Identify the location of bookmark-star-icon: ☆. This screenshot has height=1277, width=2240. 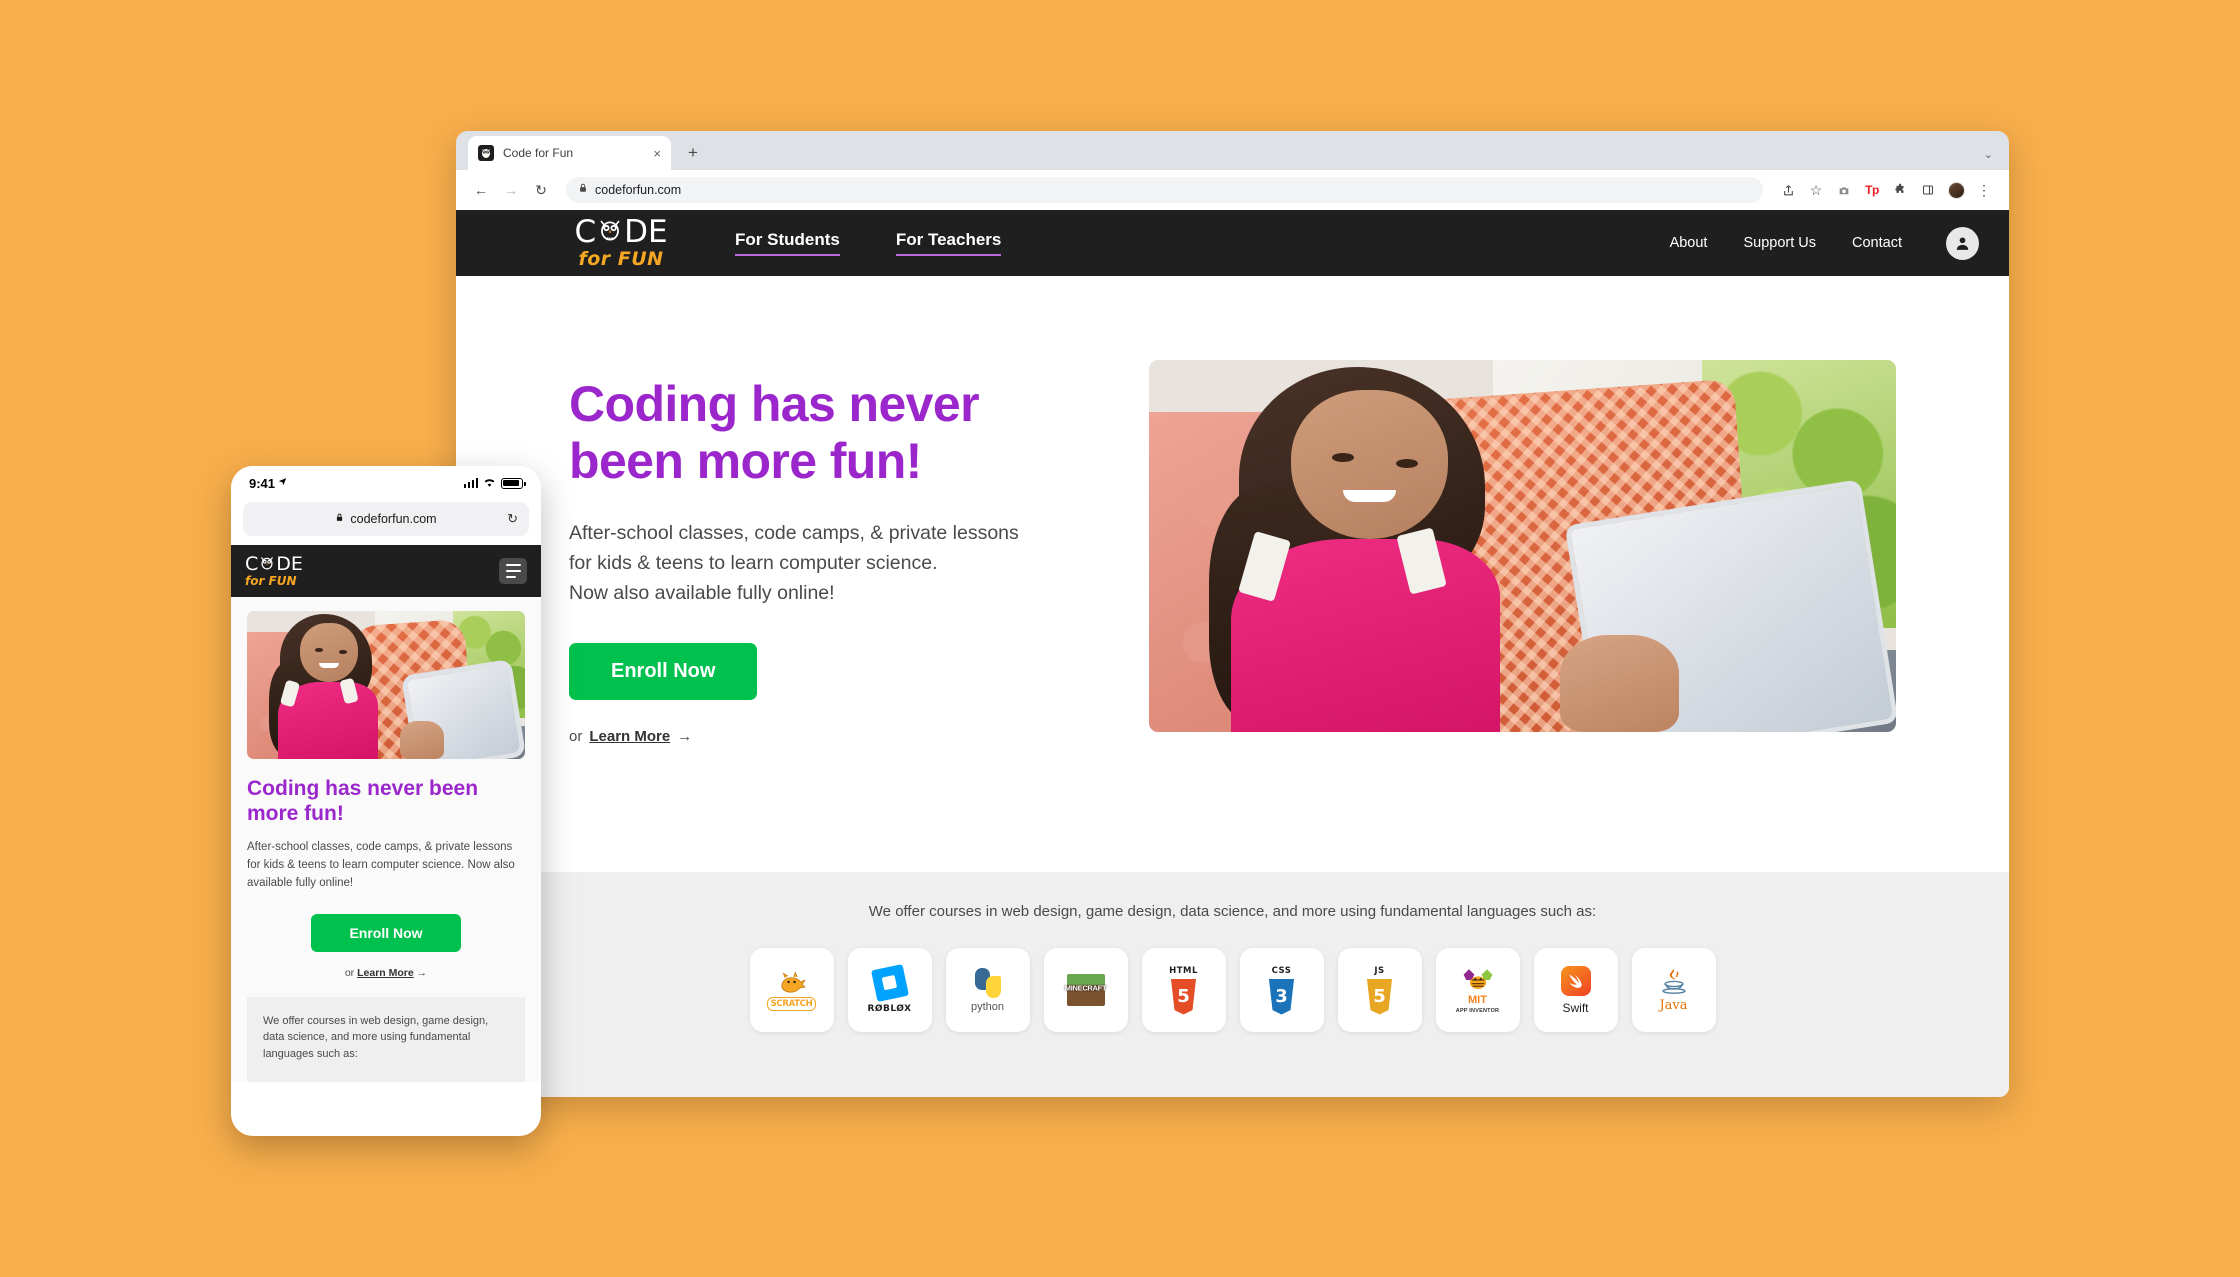
(1816, 190).